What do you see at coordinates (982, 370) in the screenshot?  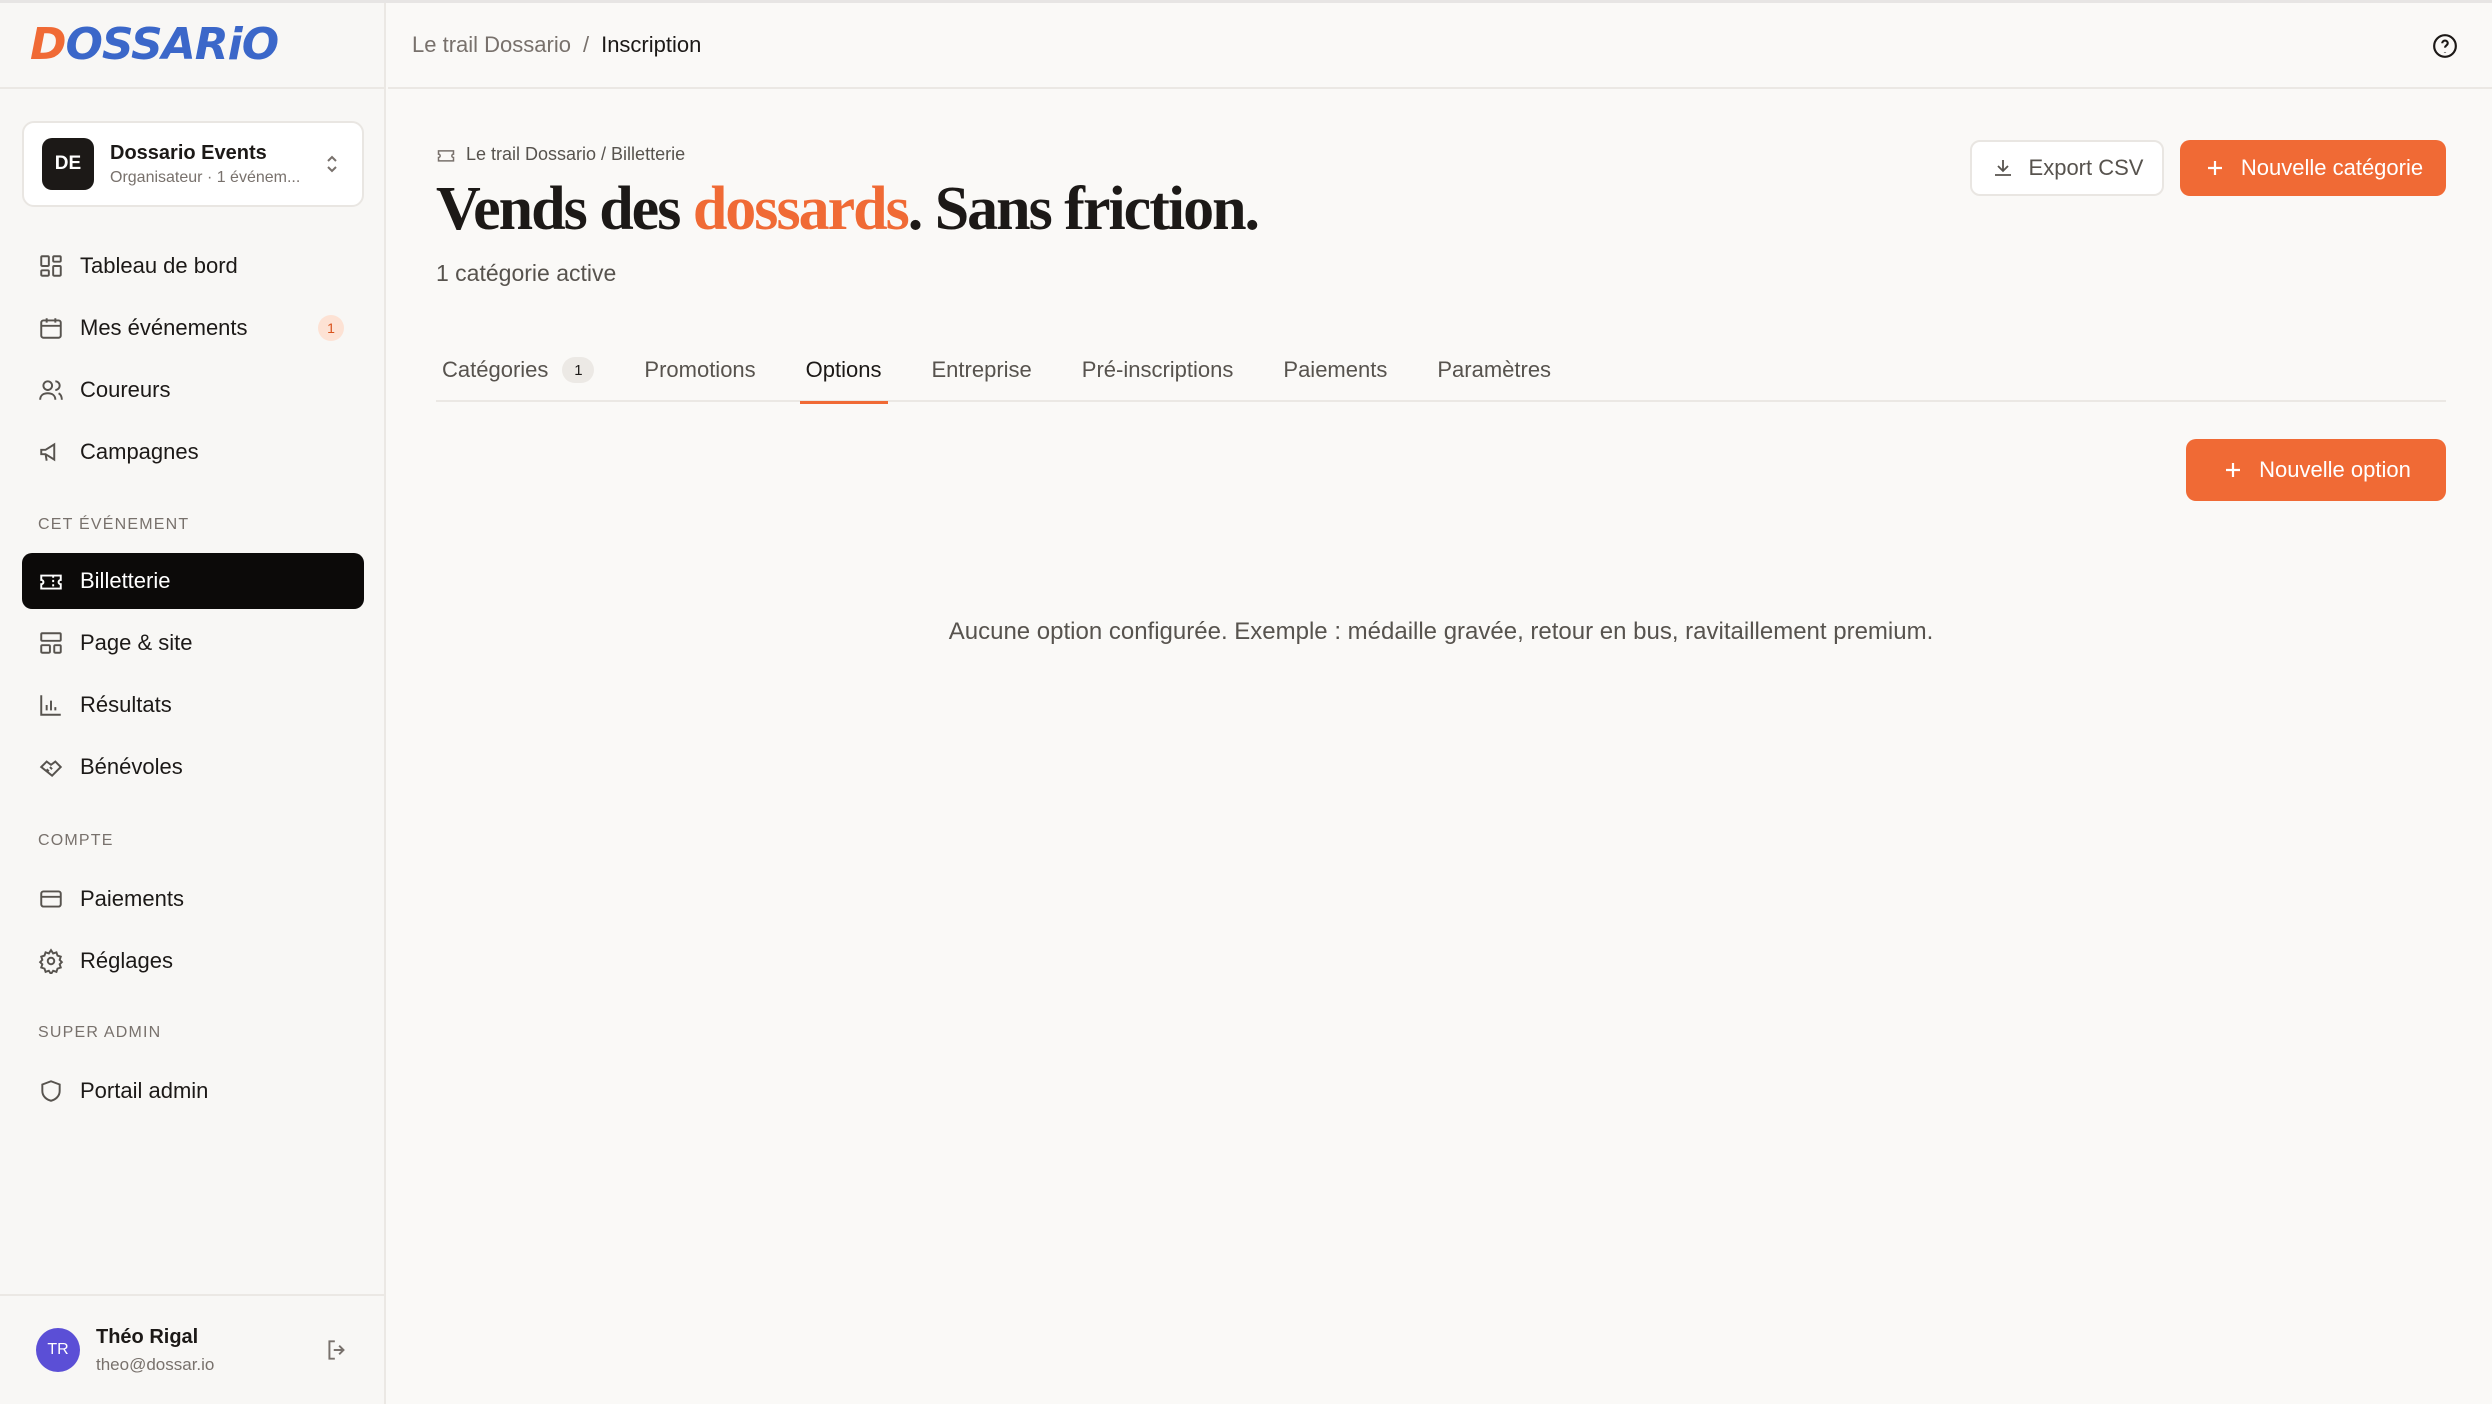 I see `tab-company: Entreprise` at bounding box center [982, 370].